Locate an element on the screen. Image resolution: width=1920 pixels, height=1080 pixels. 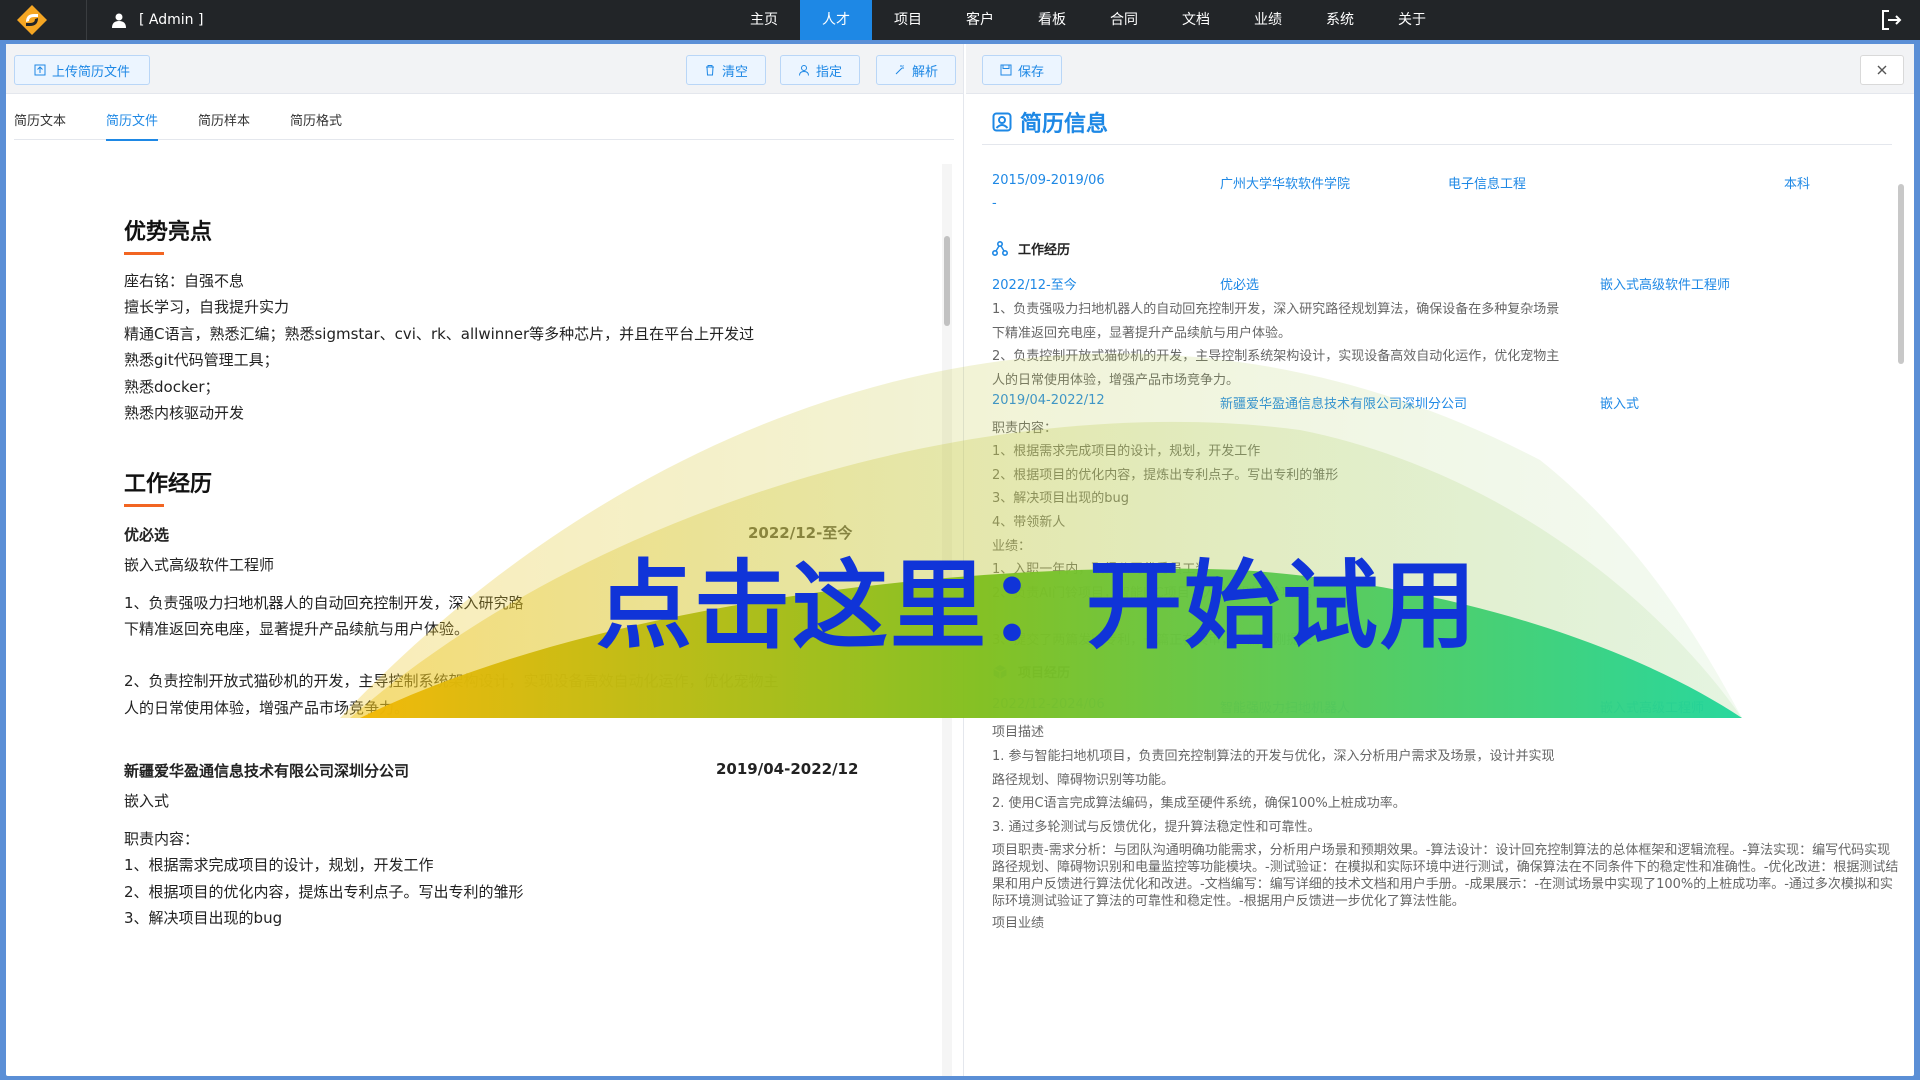
edu-date: 2015/09-2019/06 is located at coordinates (1048, 180).